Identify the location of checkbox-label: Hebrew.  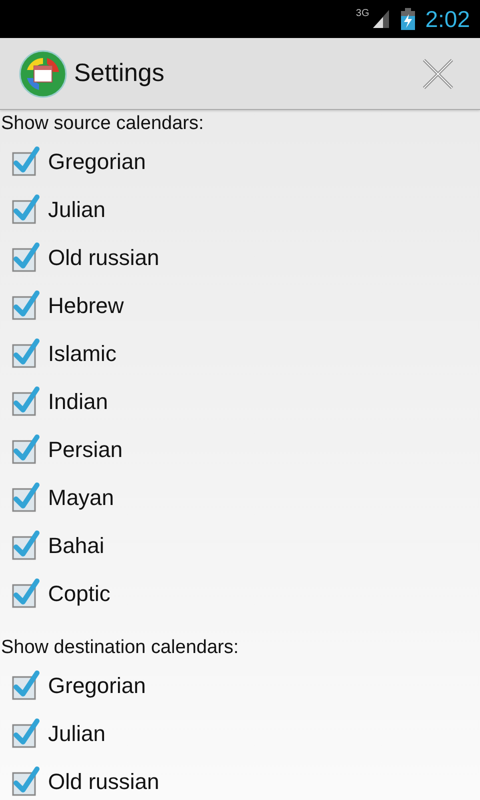
(86, 306).